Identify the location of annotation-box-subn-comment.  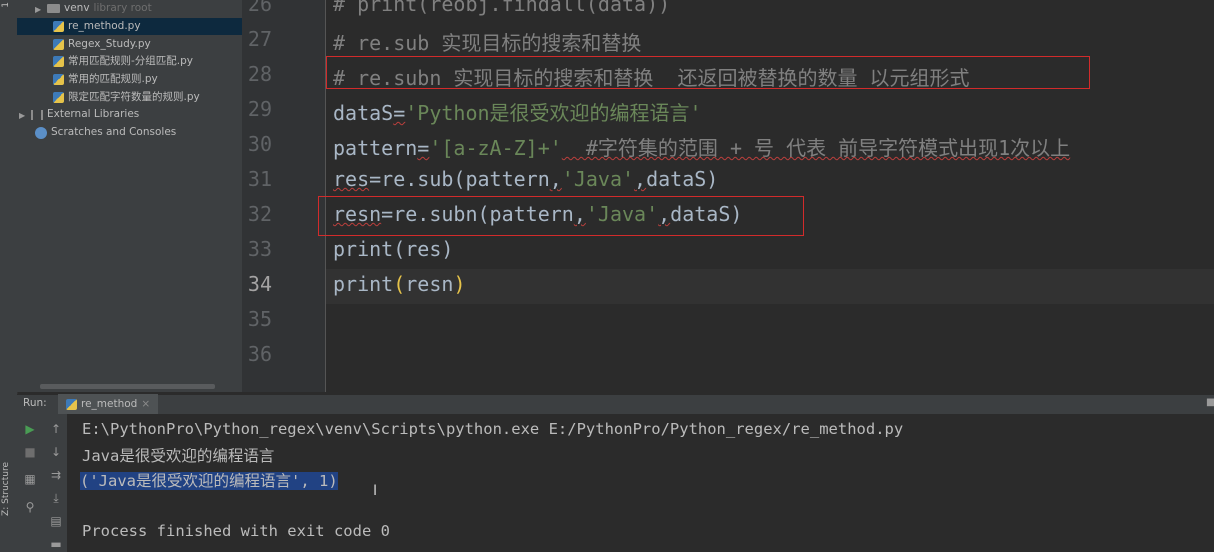
(708, 72).